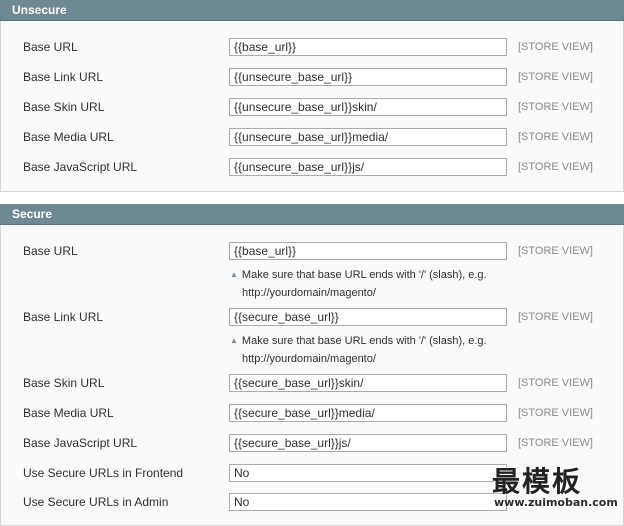  Describe the element at coordinates (103, 473) in the screenshot. I see `field-label: Use Secure URLs in Frontend` at that location.